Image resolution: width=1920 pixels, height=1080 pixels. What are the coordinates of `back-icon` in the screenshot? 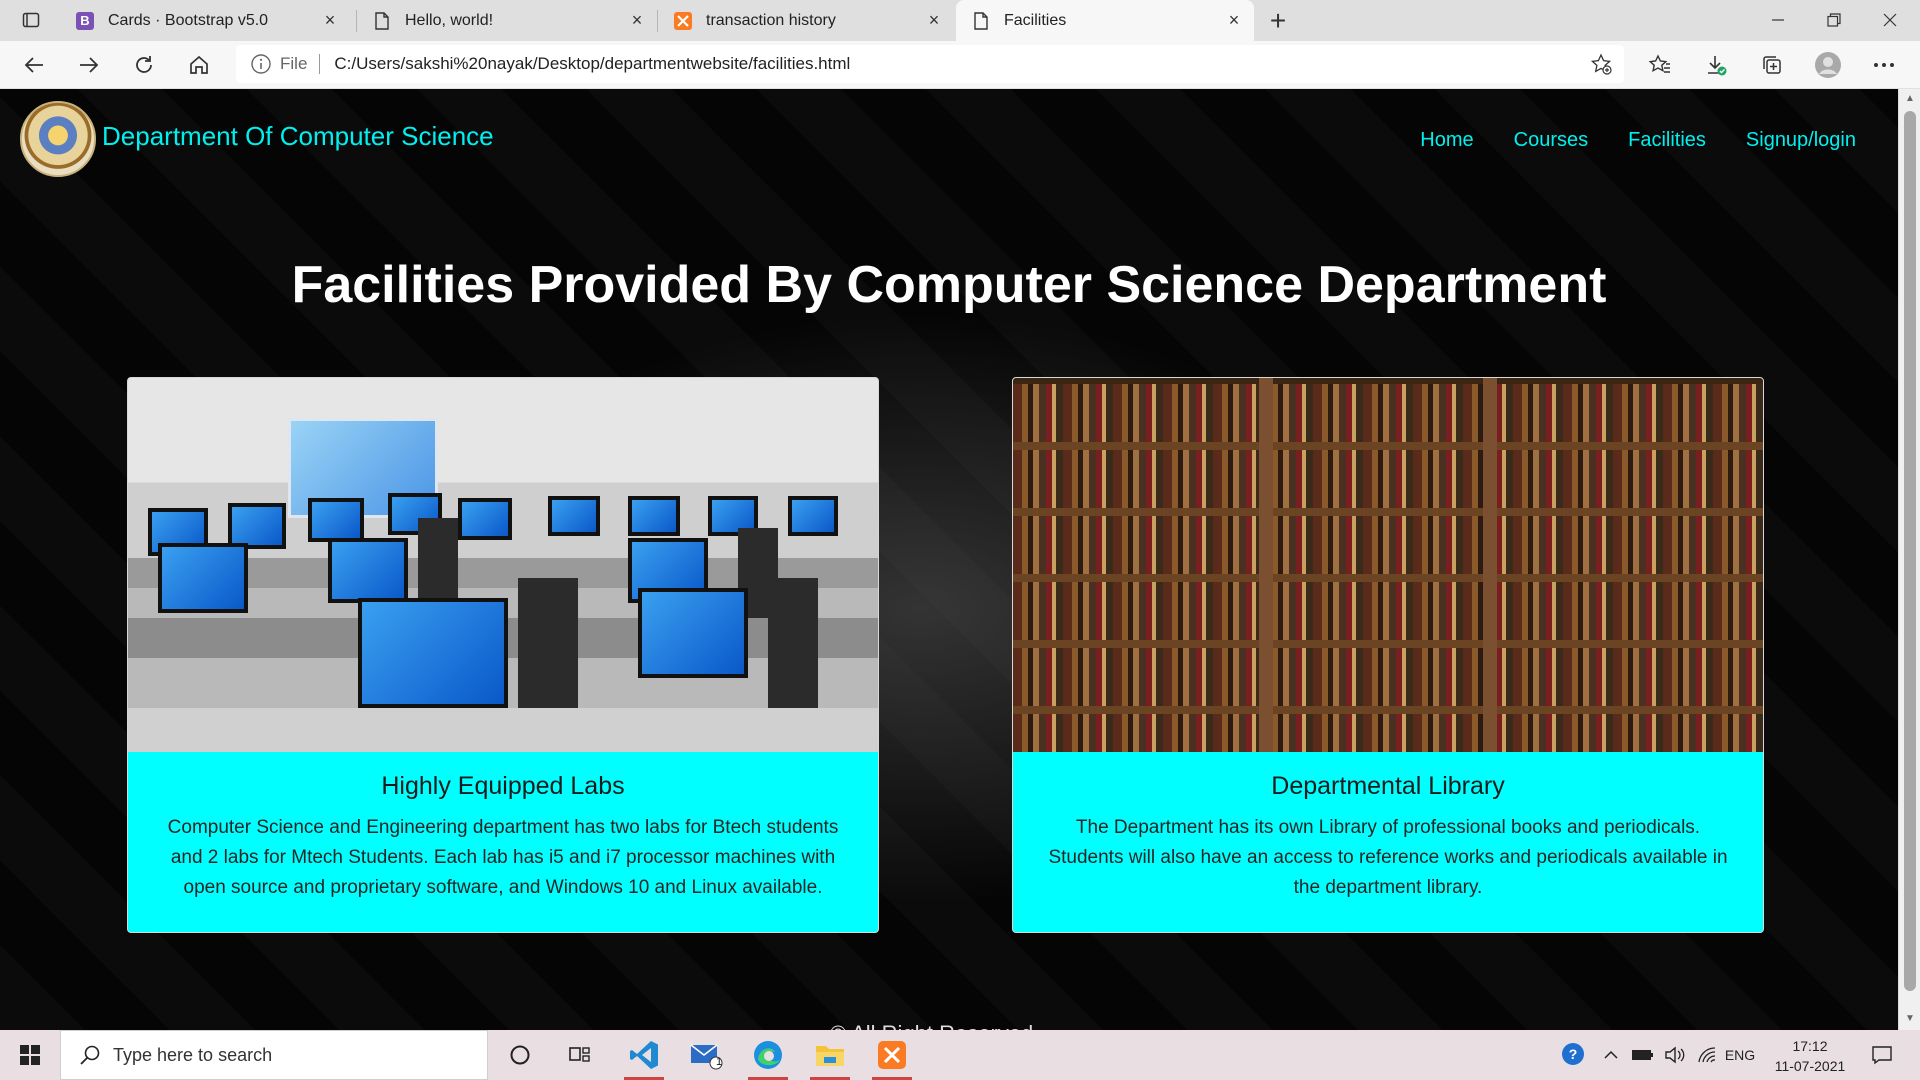 It's located at (34, 65).